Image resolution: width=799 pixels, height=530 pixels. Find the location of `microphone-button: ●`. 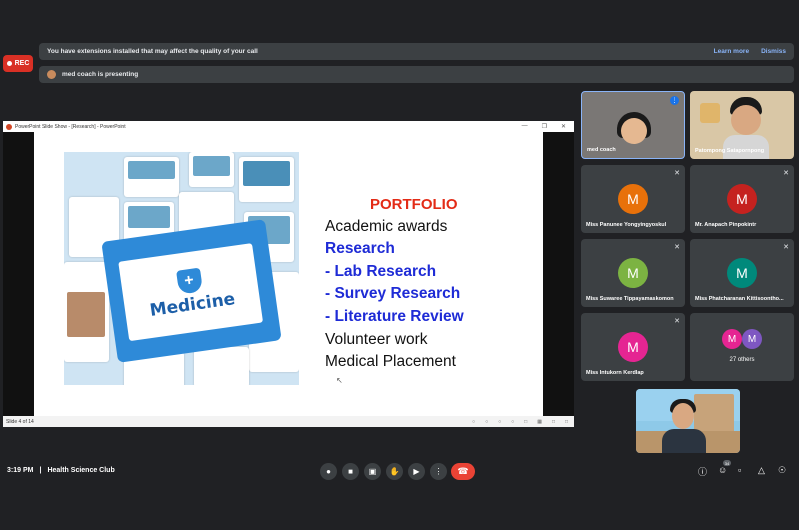

microphone-button: ● is located at coordinates (328, 471).